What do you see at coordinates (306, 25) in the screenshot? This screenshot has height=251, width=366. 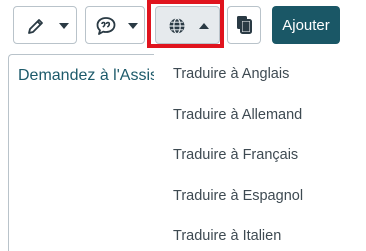 I see `add-button: Ajouter` at bounding box center [306, 25].